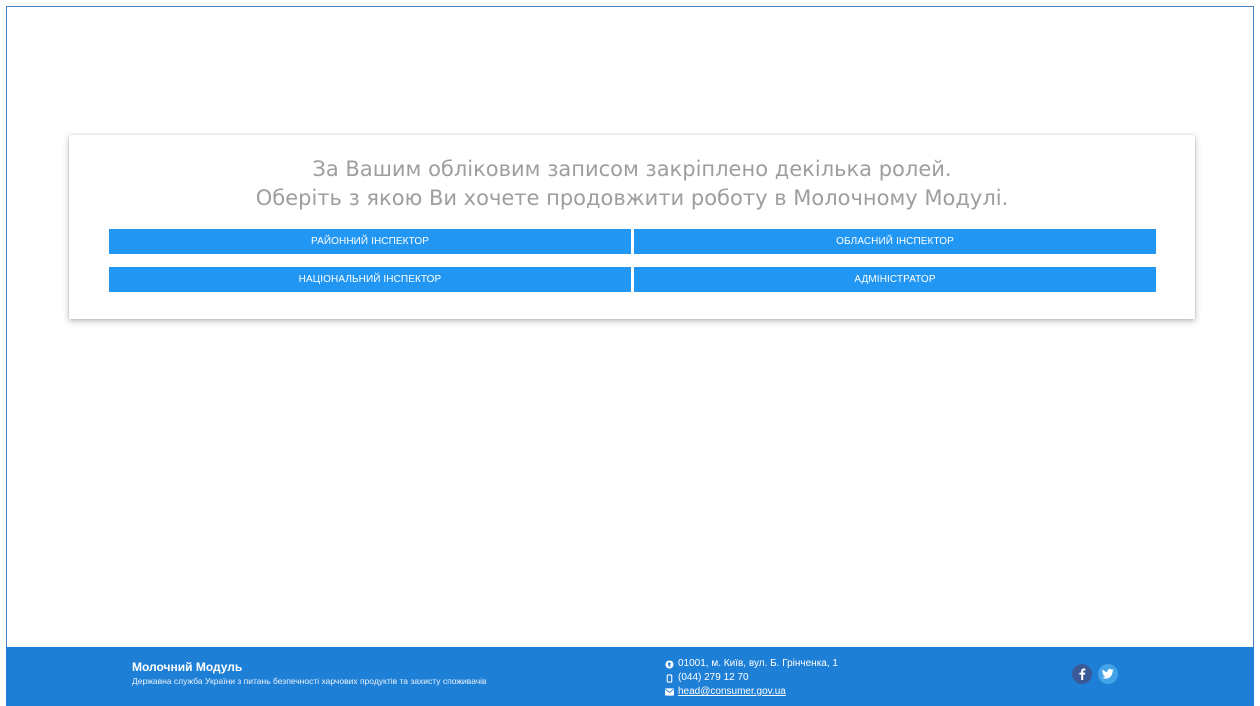  Describe the element at coordinates (1108, 674) in the screenshot. I see `twitter-icon` at that location.